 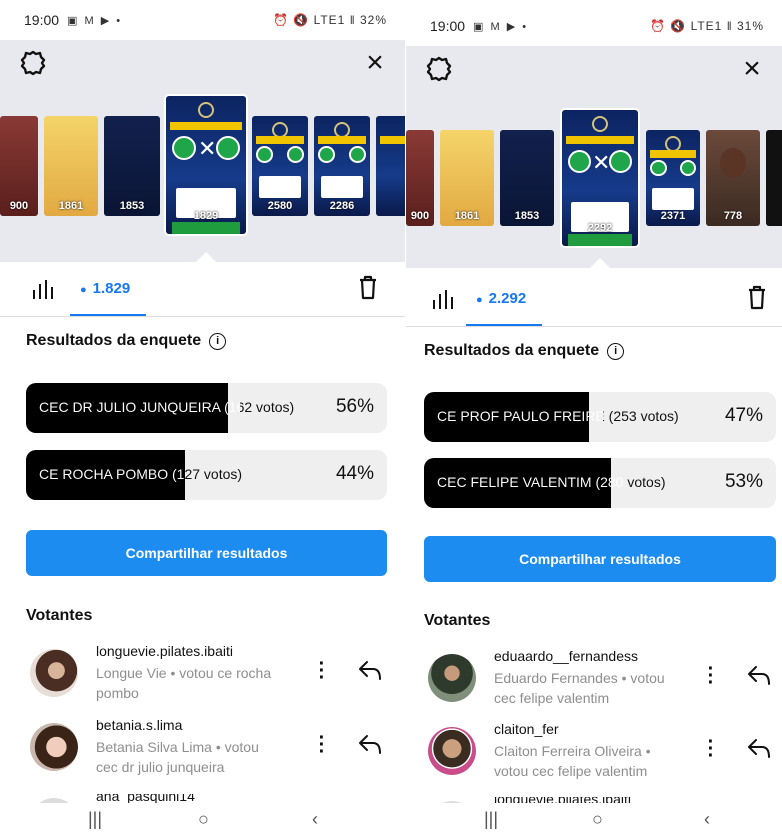 I want to click on poll-option-label: CEC FELIPE VALENTIM (280 votos), so click(x=551, y=482).